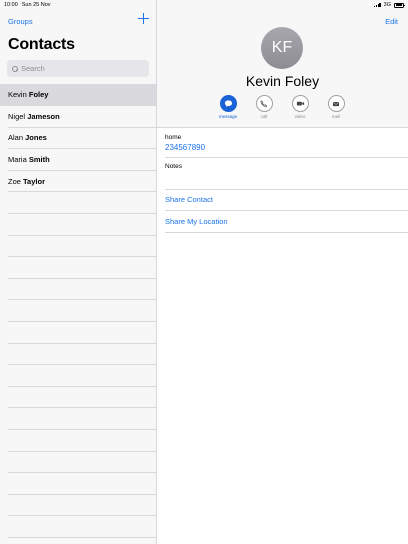  I want to click on contact-first-name: Kevin, so click(17, 95).